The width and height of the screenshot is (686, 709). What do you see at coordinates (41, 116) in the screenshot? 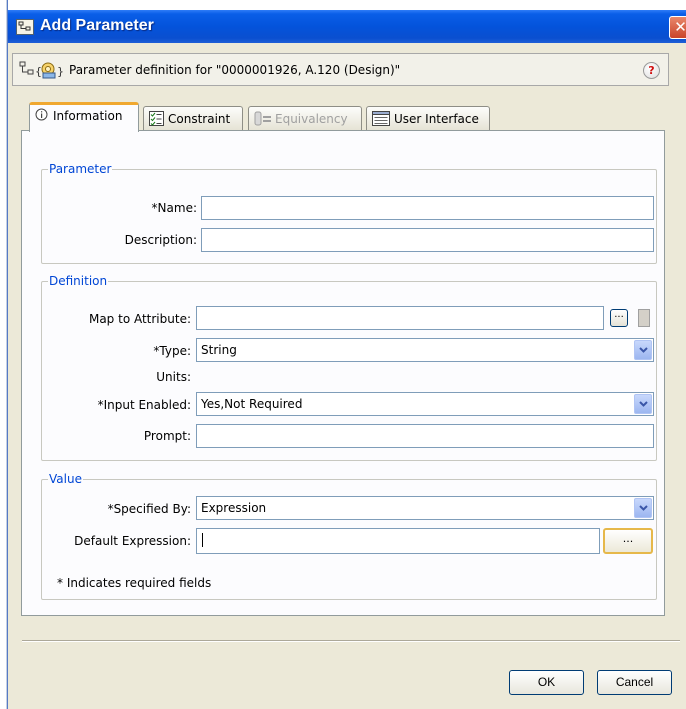
I see `info-icon` at bounding box center [41, 116].